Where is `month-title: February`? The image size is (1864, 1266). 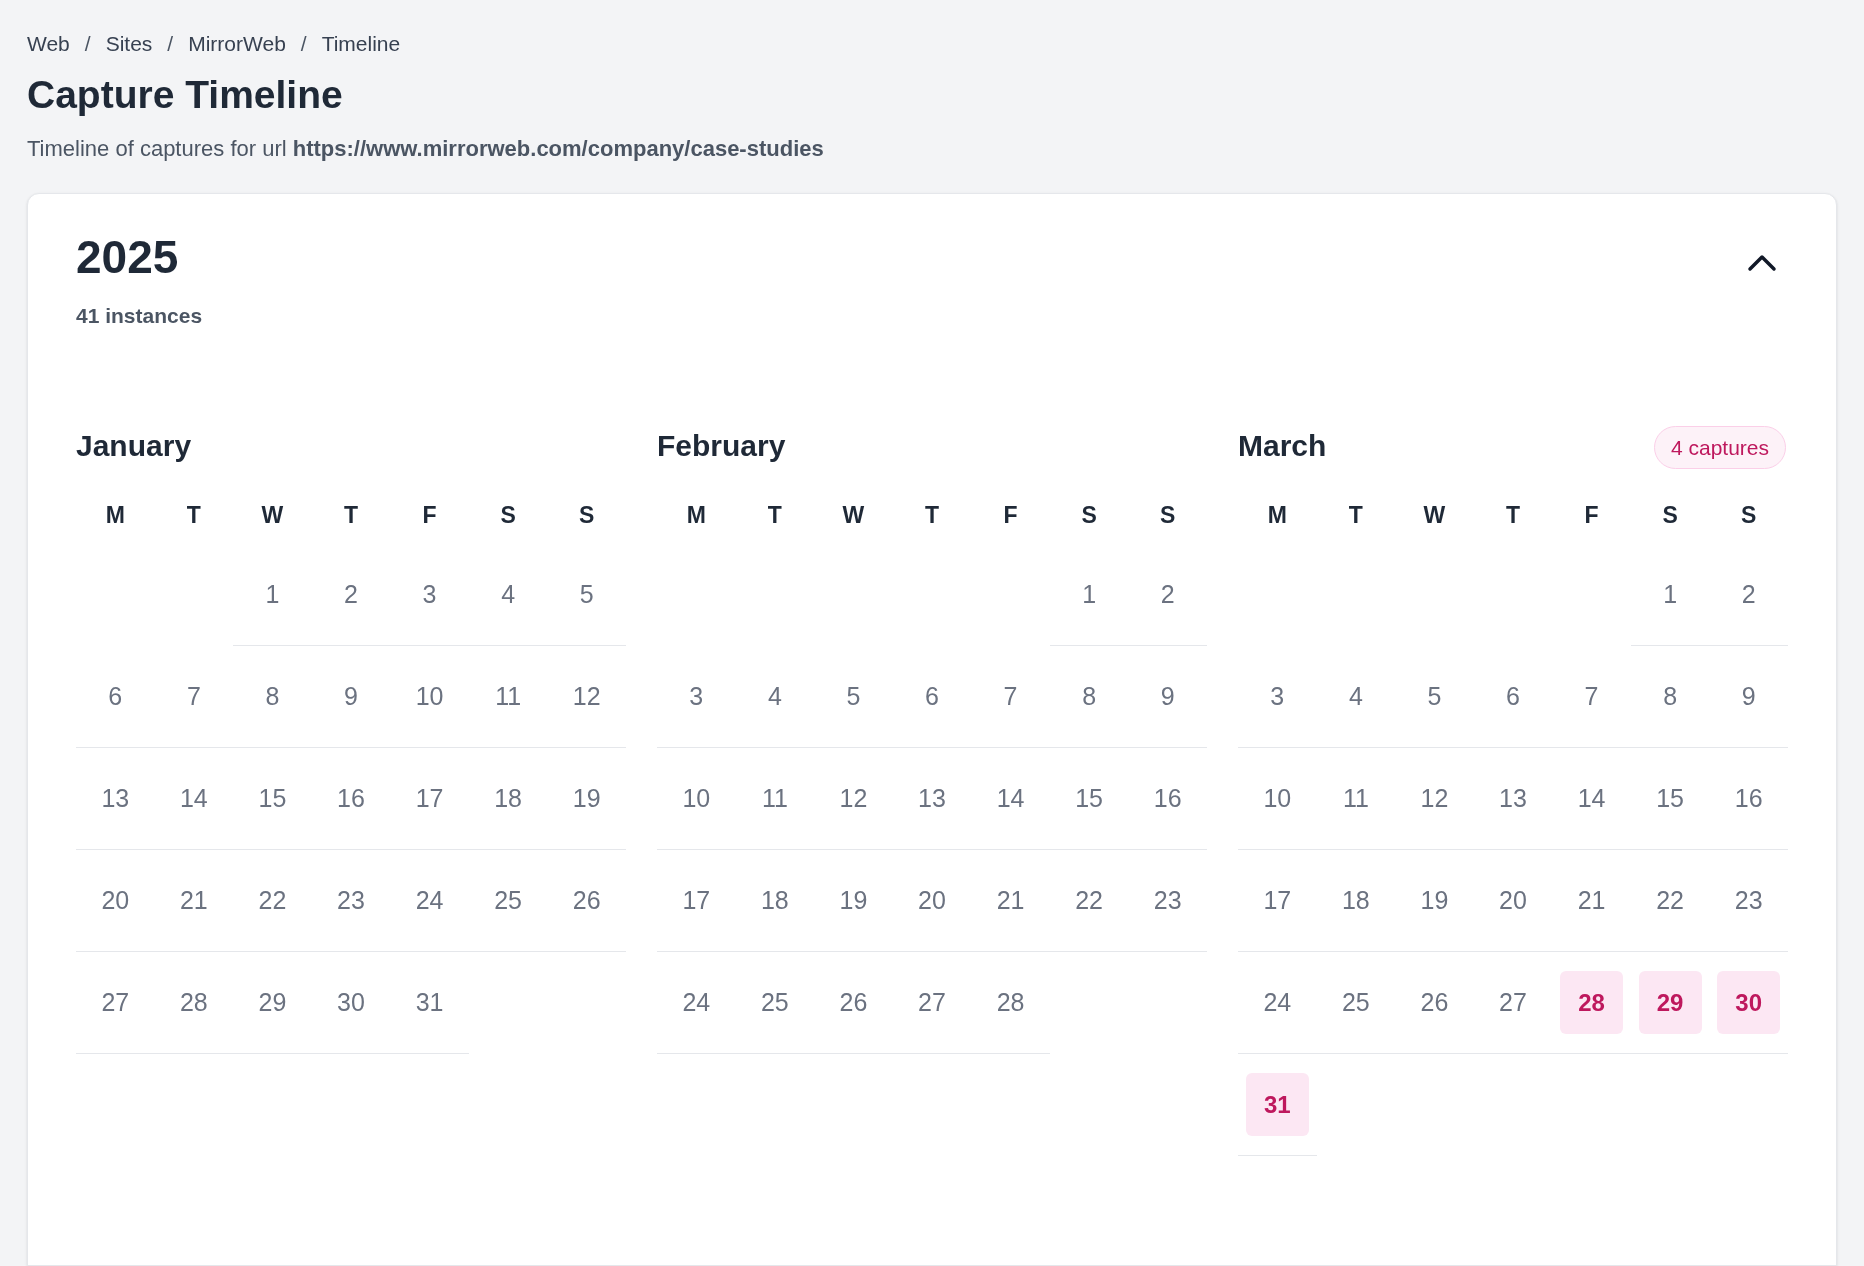 month-title: February is located at coordinates (721, 446).